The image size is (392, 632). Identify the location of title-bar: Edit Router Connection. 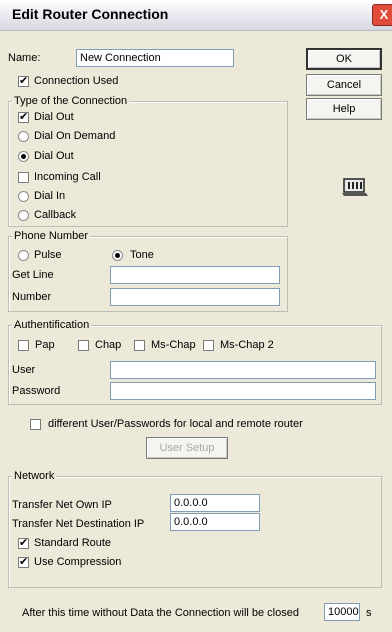
(196, 15).